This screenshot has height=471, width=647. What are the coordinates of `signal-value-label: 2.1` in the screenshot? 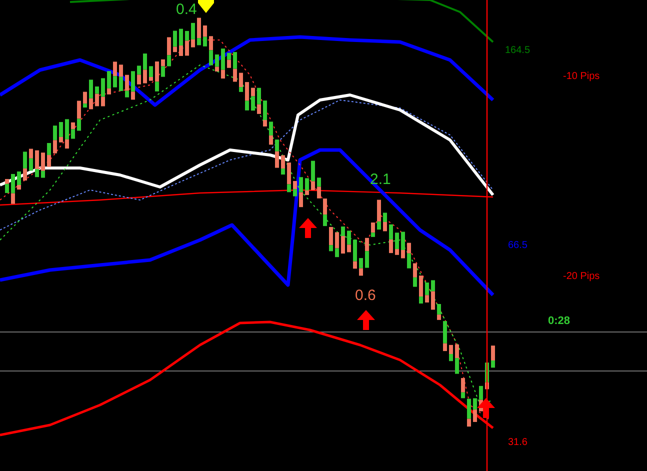 It's located at (380, 179).